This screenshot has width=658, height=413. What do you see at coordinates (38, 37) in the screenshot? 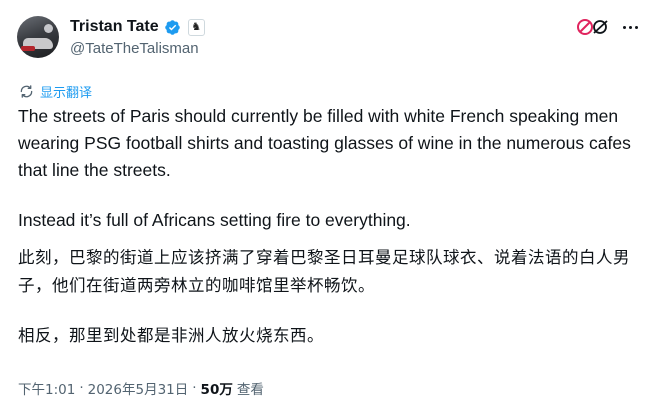
I see `avatar` at bounding box center [38, 37].